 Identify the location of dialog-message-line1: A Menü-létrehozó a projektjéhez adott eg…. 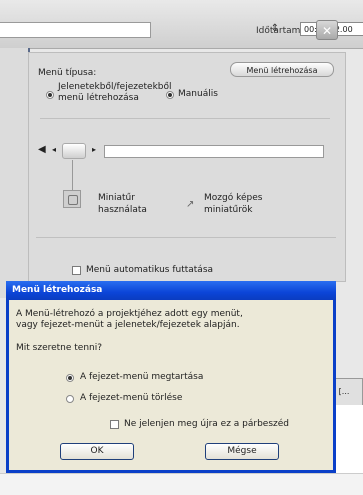
(129, 314).